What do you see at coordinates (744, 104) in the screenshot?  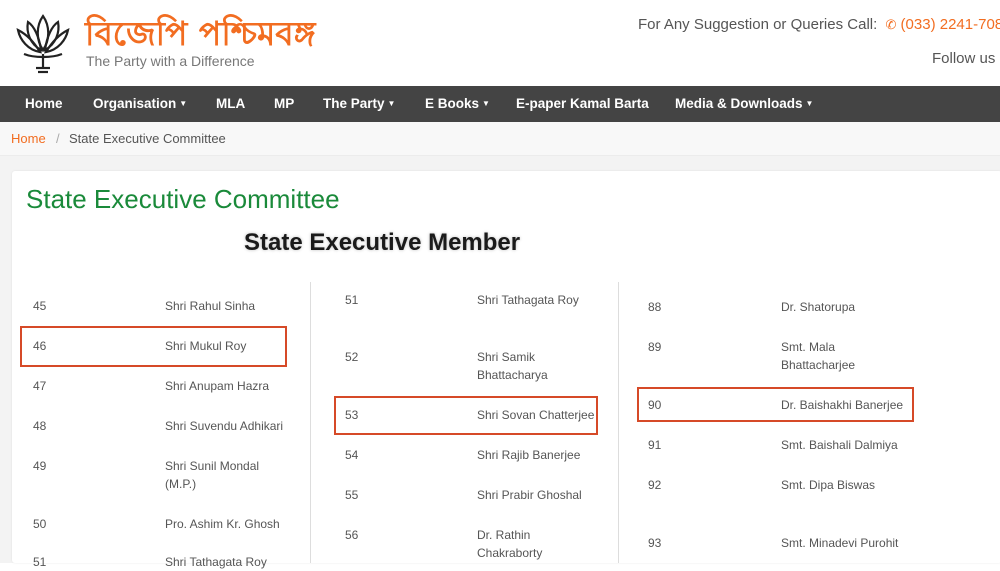 I see `nav-media-downloads: Media & Downloads ▼` at bounding box center [744, 104].